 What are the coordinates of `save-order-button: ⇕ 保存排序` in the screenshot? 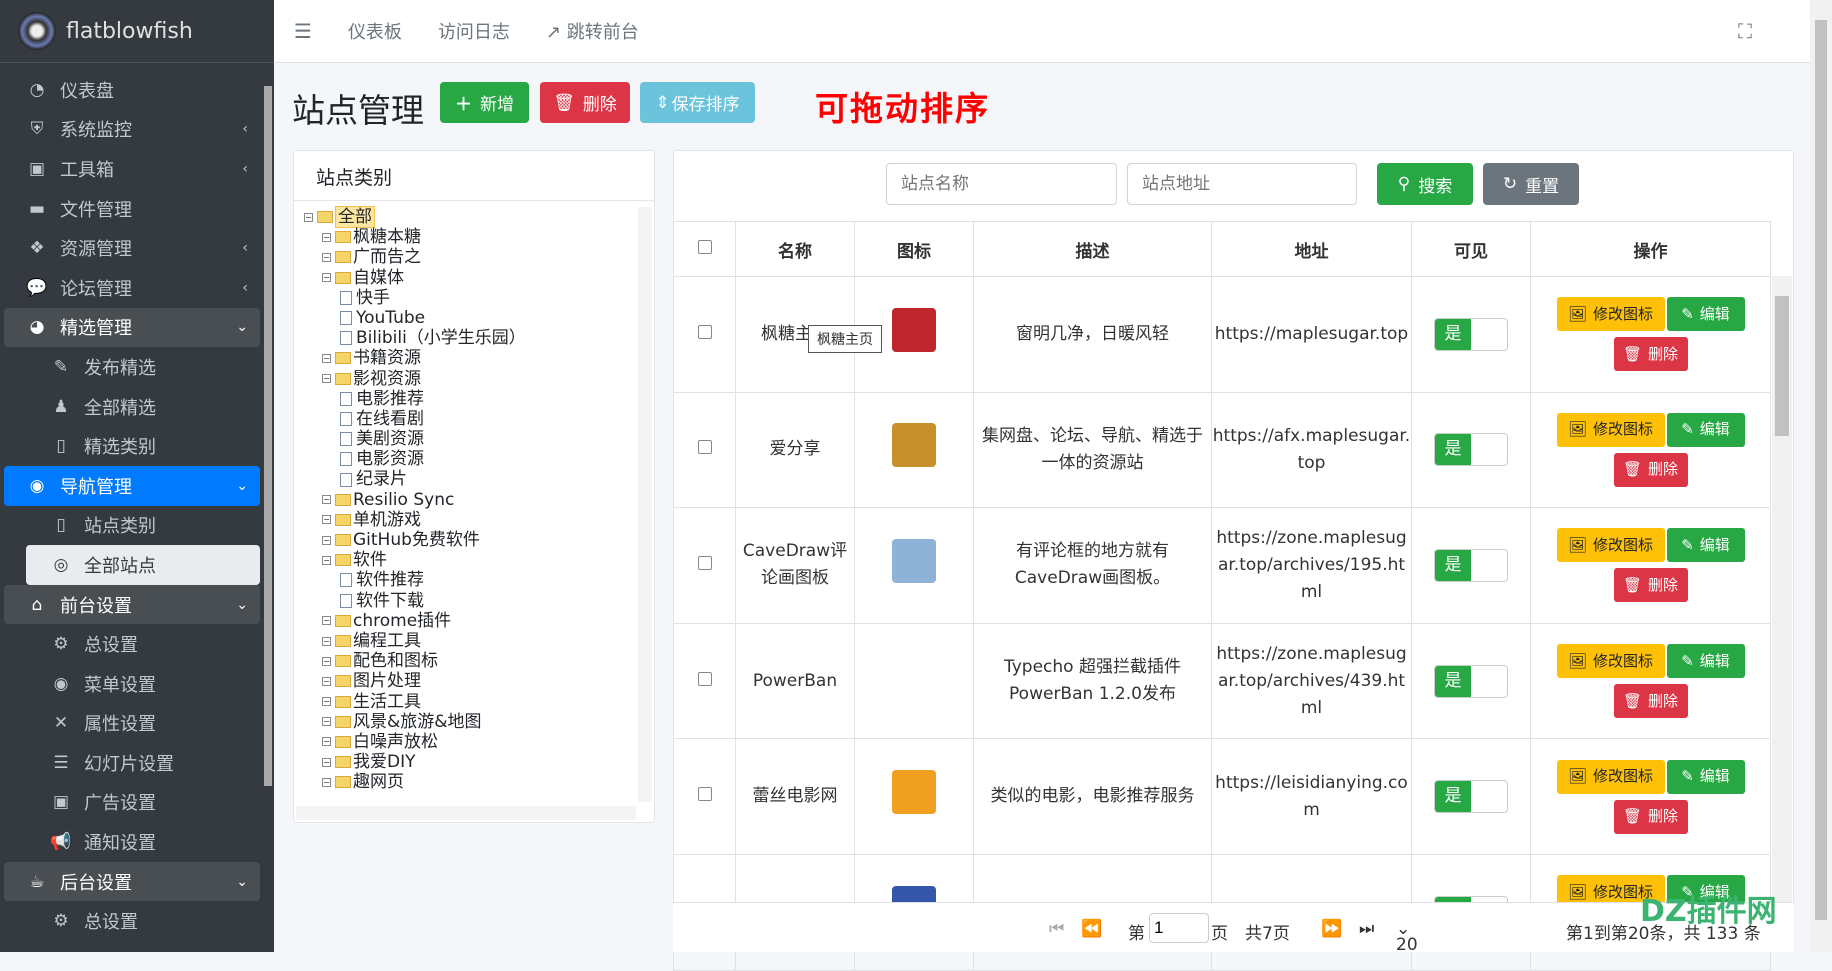 It's located at (697, 102).